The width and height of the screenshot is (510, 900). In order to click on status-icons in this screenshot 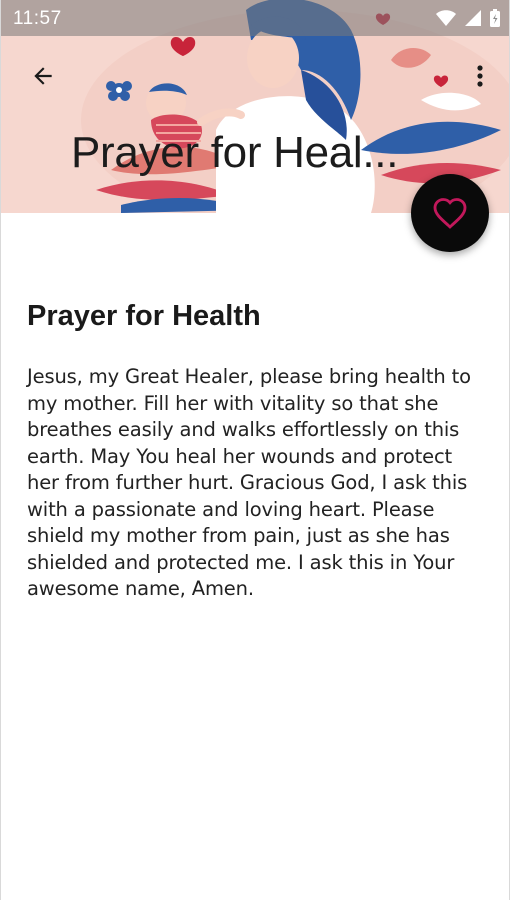, I will do `click(468, 18)`.